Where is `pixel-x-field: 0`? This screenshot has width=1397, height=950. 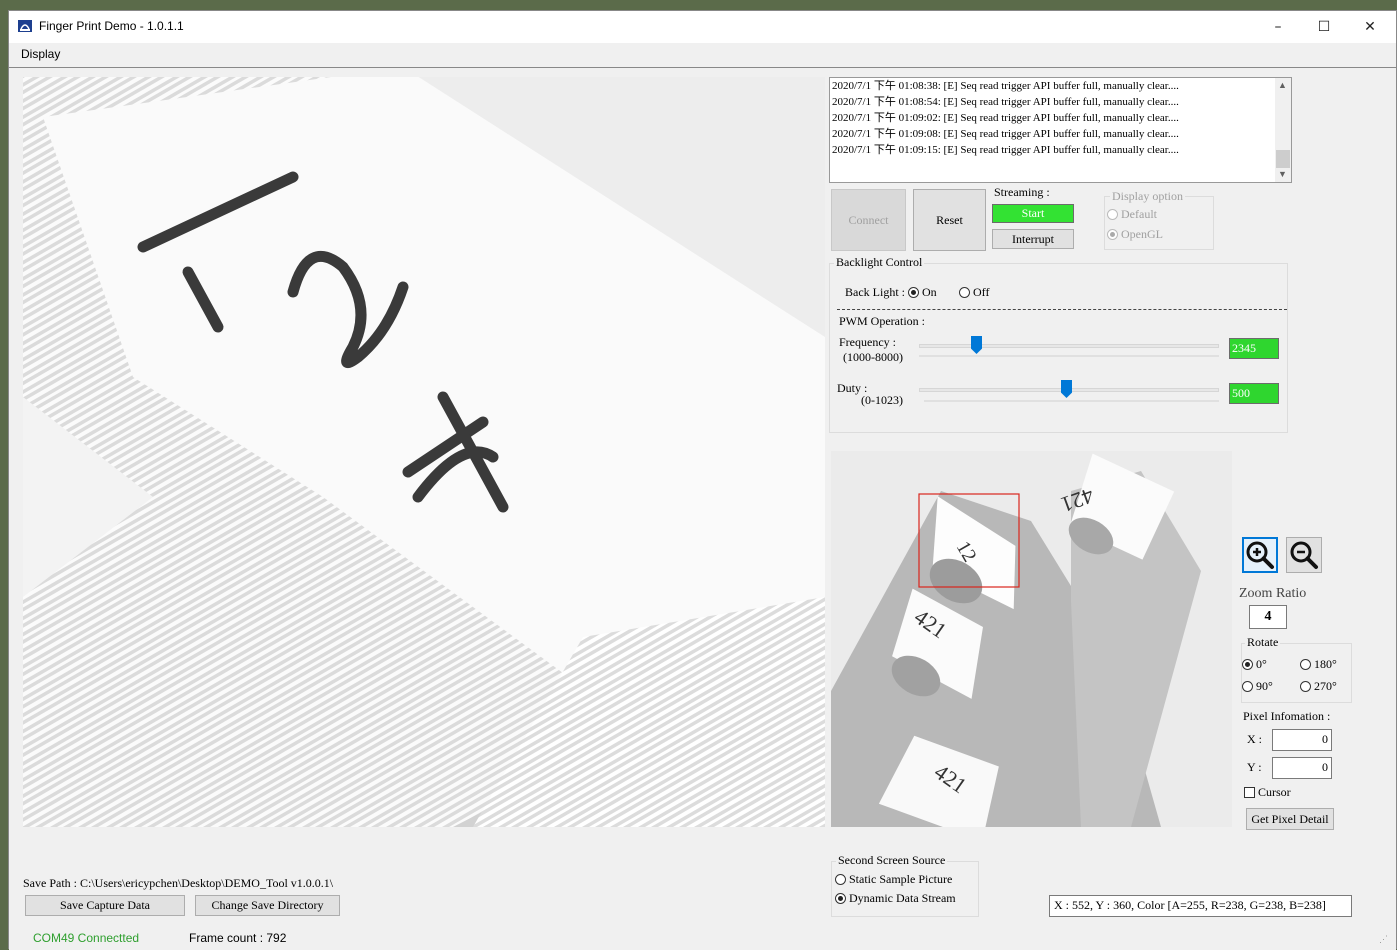 pixel-x-field: 0 is located at coordinates (1302, 740).